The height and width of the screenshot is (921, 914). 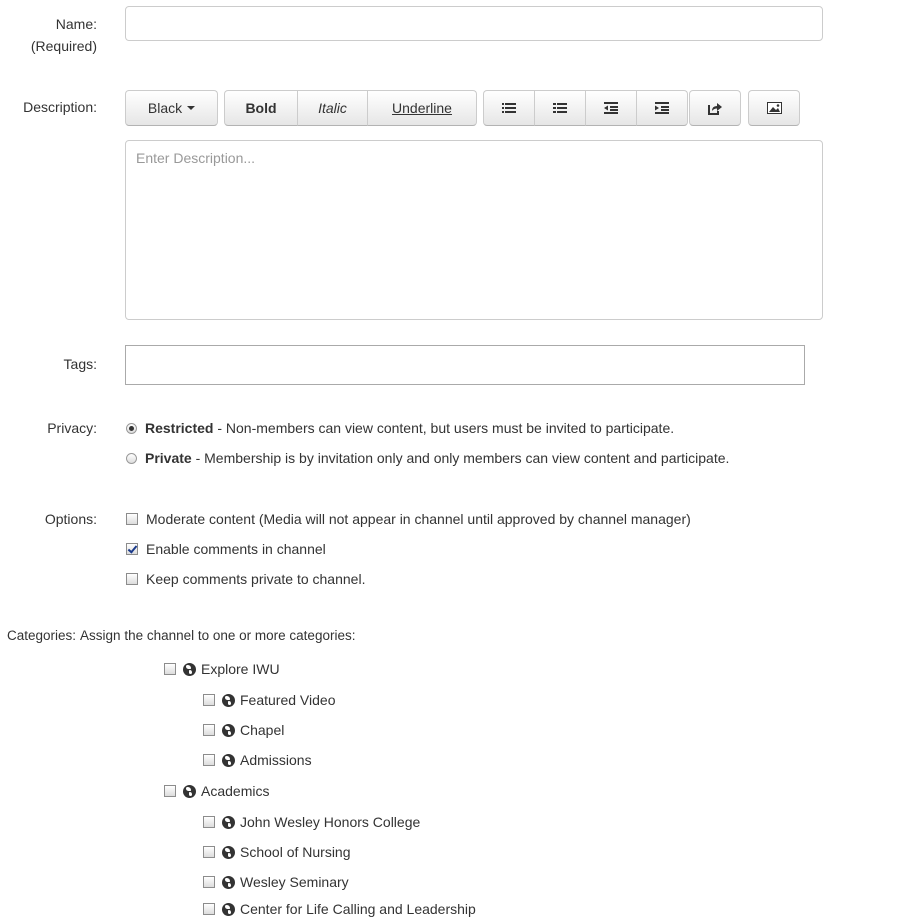 What do you see at coordinates (294, 882) in the screenshot?
I see `category-label: Wesley Seminary` at bounding box center [294, 882].